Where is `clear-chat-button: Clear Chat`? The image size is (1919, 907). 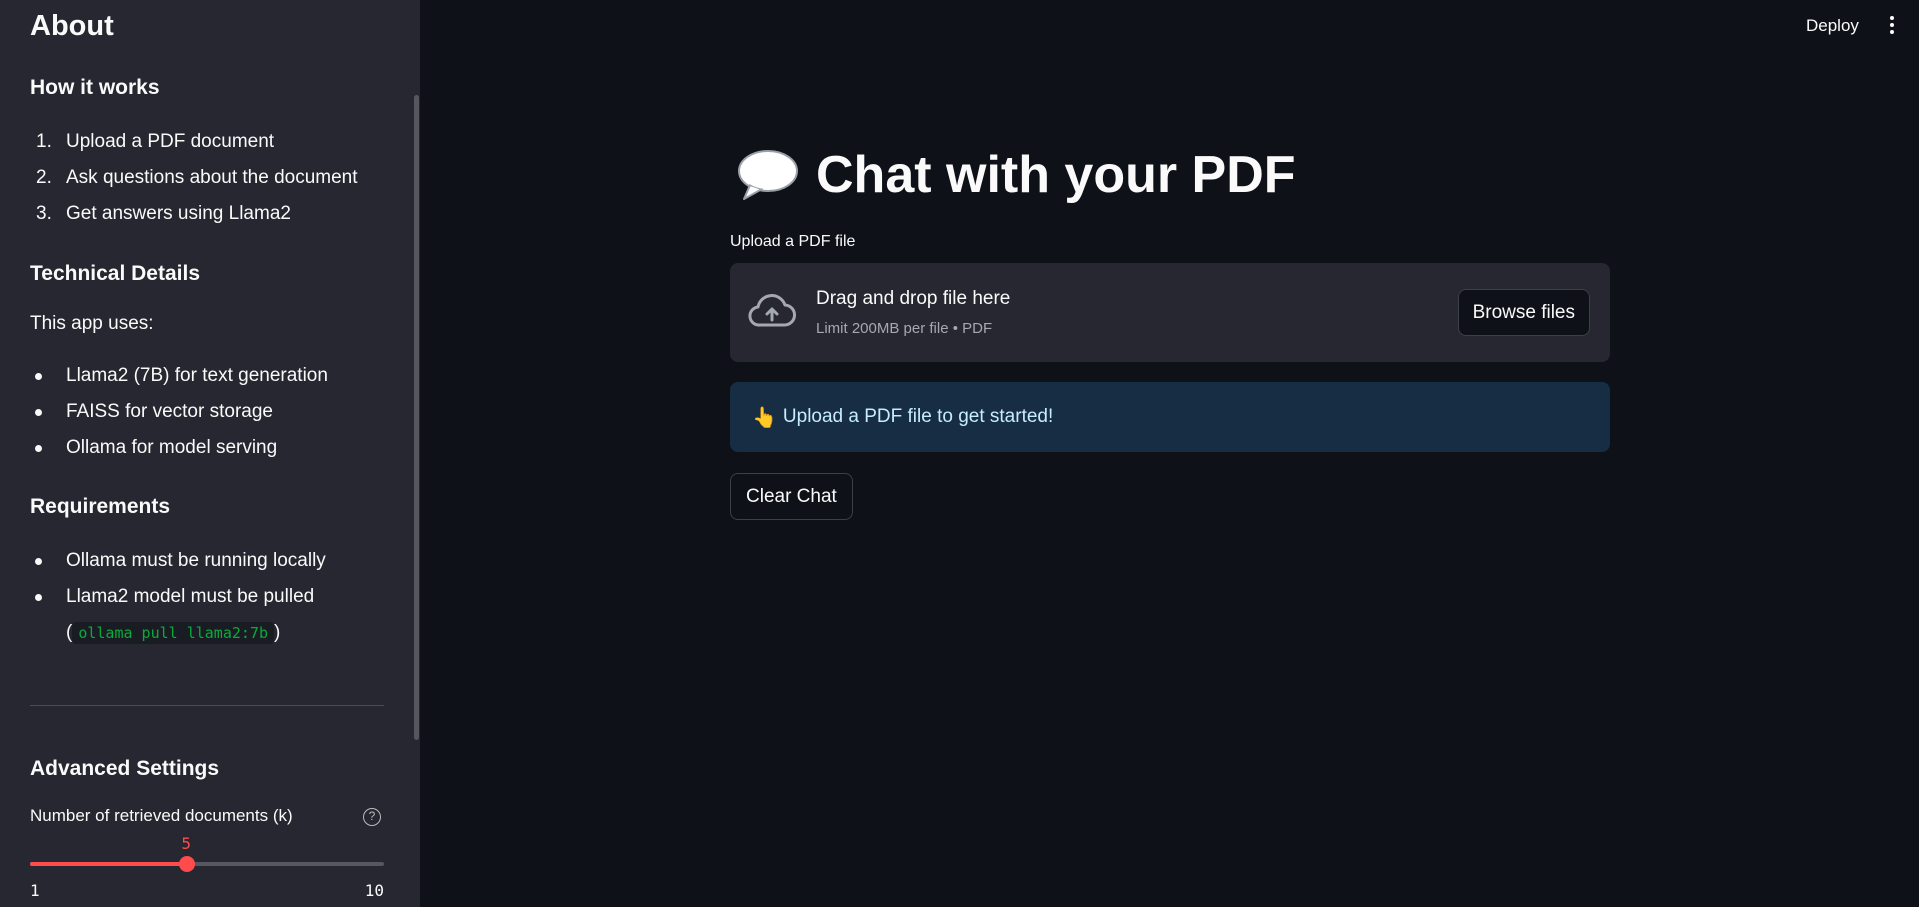
clear-chat-button: Clear Chat is located at coordinates (791, 496).